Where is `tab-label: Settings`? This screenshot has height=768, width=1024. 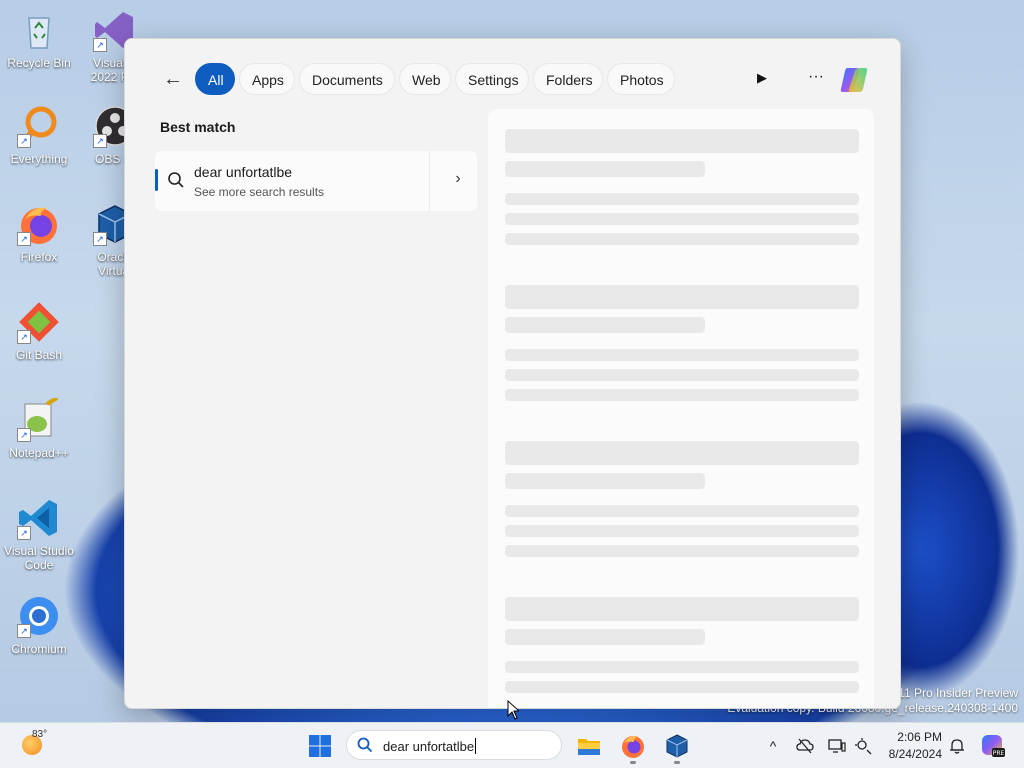
tab-label: Settings is located at coordinates (493, 80).